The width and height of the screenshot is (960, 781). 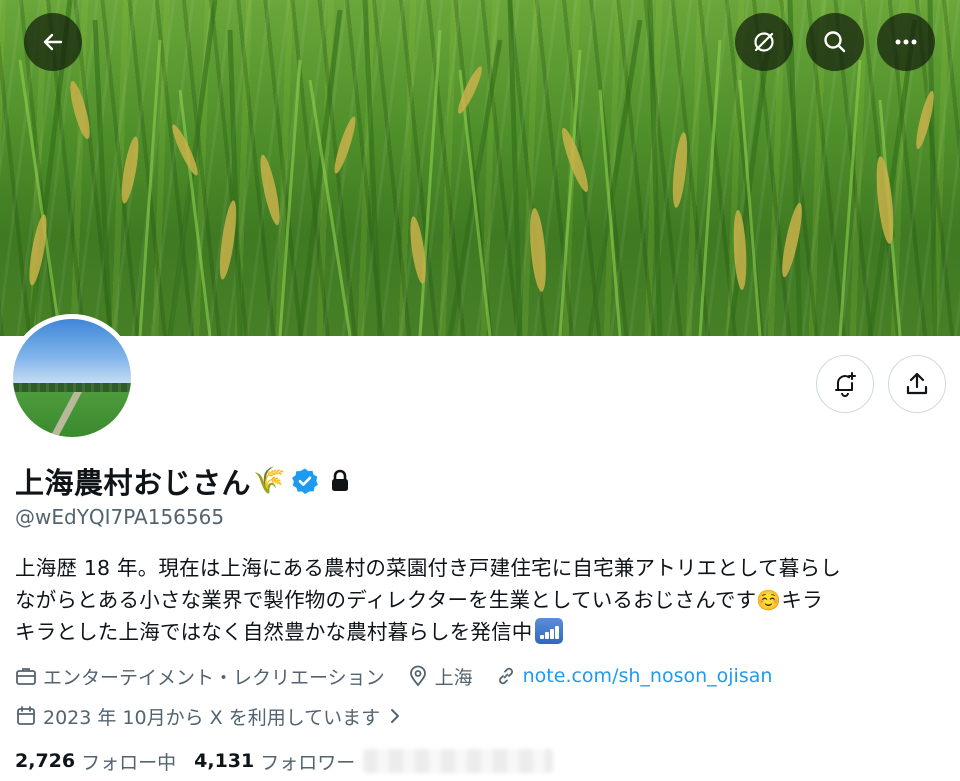 What do you see at coordinates (453, 677) in the screenshot?
I see `location-text: 上海` at bounding box center [453, 677].